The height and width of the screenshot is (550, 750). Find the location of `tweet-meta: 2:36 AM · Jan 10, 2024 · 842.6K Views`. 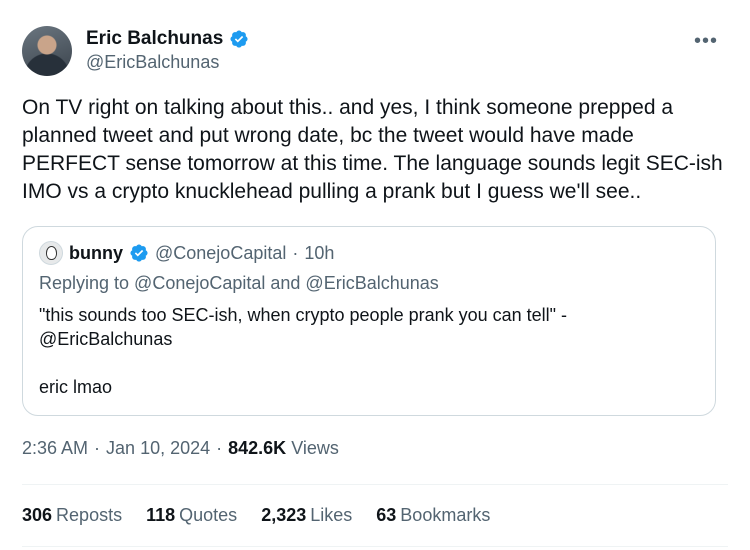

tweet-meta: 2:36 AM · Jan 10, 2024 · 842.6K Views is located at coordinates (180, 448).